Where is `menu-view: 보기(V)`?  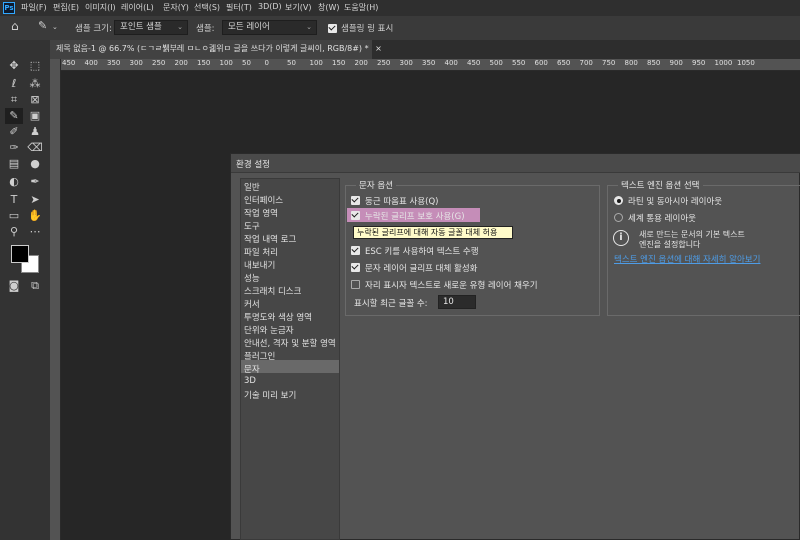
menu-view: 보기(V) is located at coordinates (298, 7).